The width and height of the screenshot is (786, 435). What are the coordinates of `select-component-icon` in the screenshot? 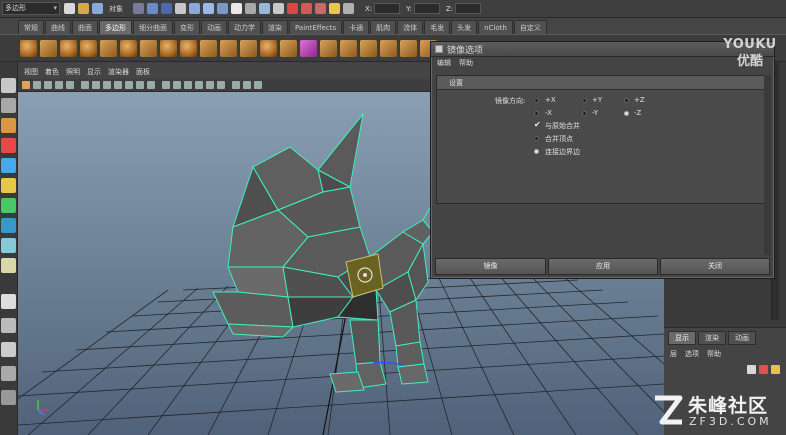 It's located at (166, 8).